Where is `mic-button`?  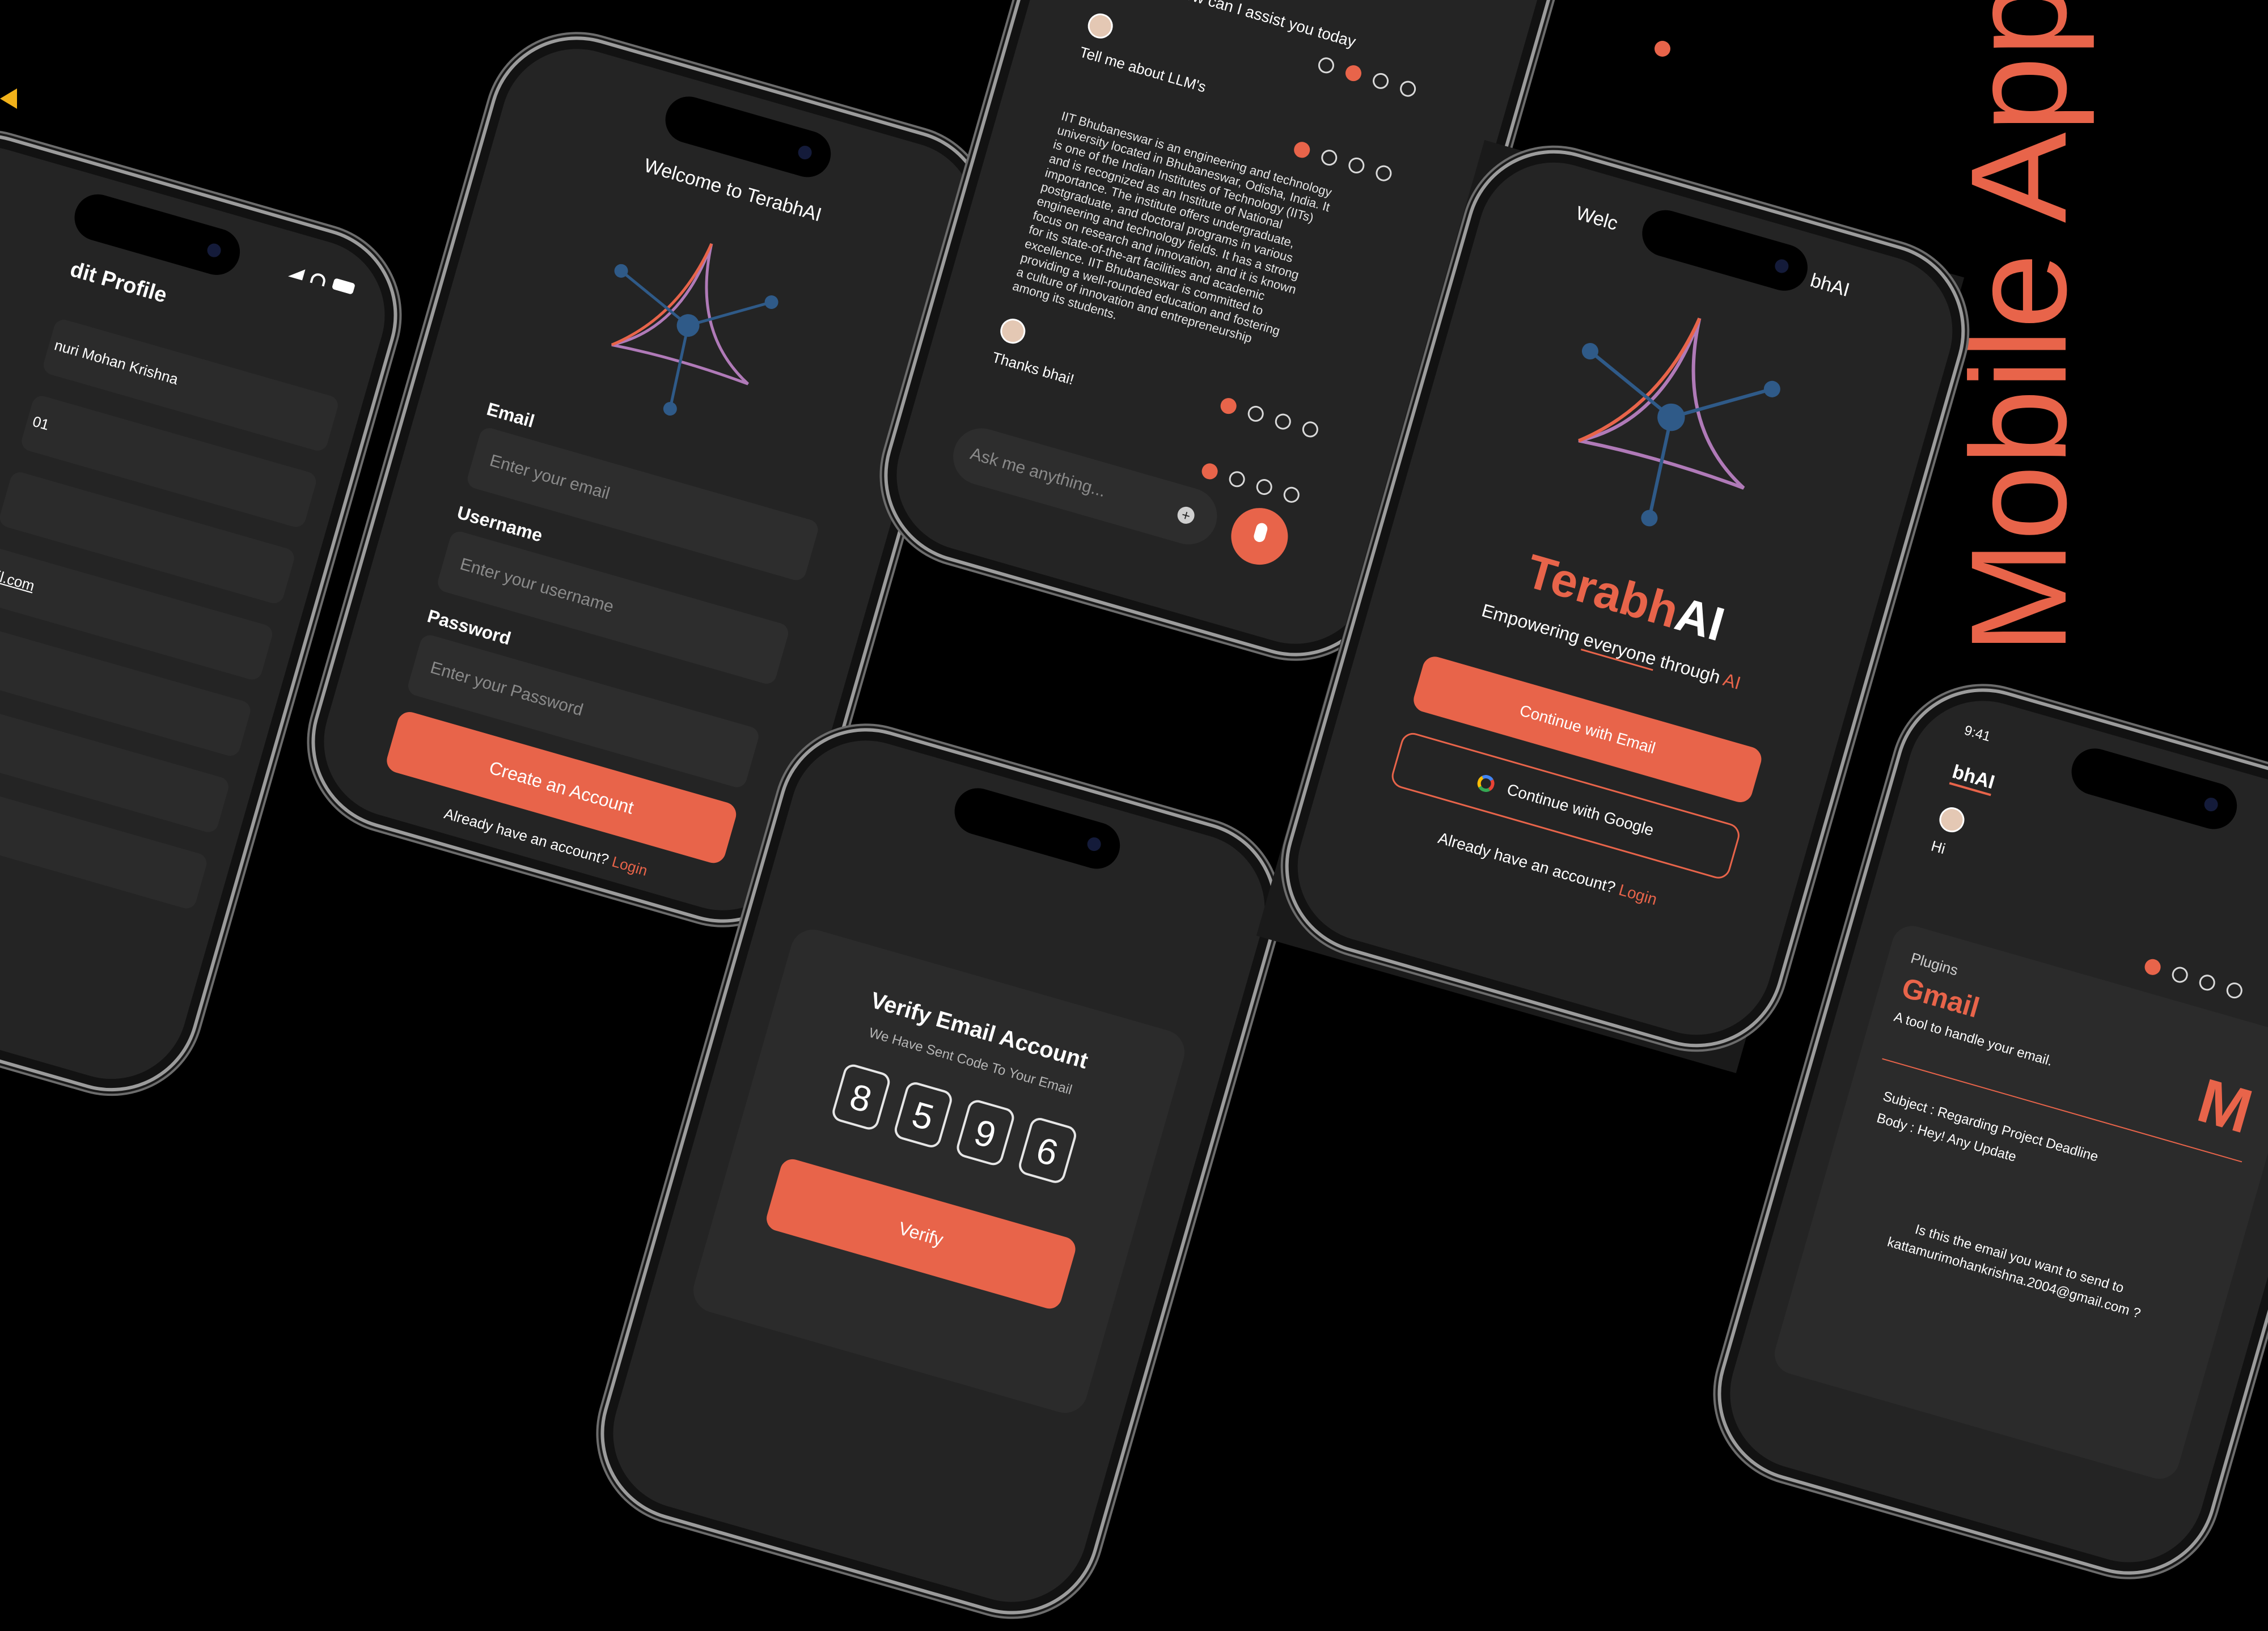
mic-button is located at coordinates (1259, 536).